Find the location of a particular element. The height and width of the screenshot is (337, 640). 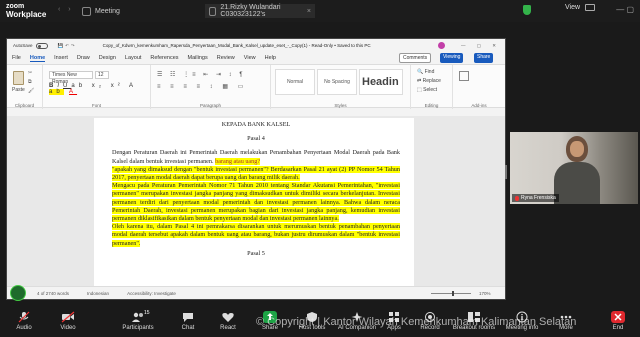

menu-file: File is located at coordinates (16, 58).